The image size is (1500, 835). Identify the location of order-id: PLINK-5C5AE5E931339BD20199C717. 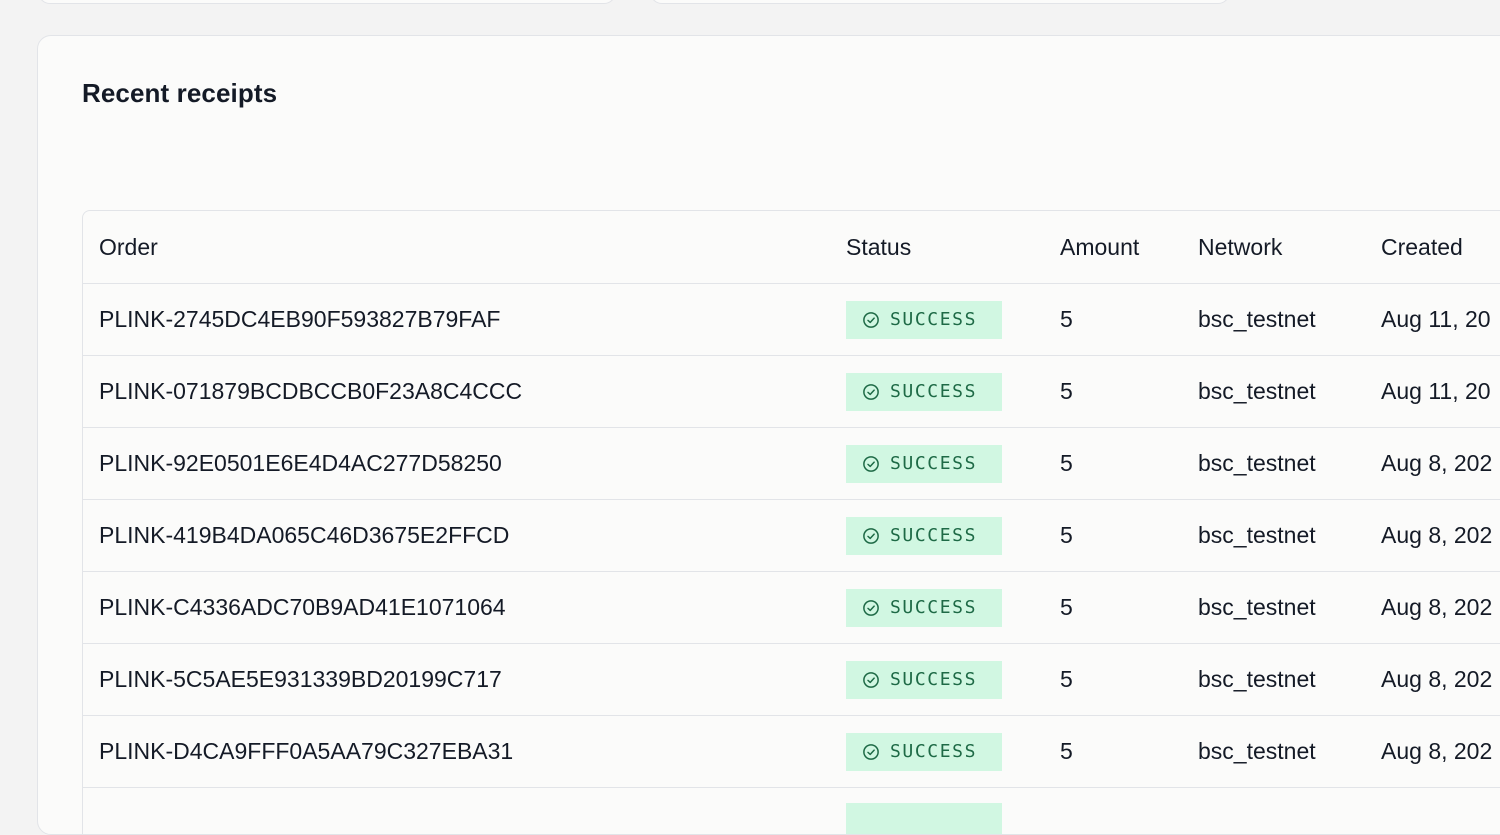
(300, 679).